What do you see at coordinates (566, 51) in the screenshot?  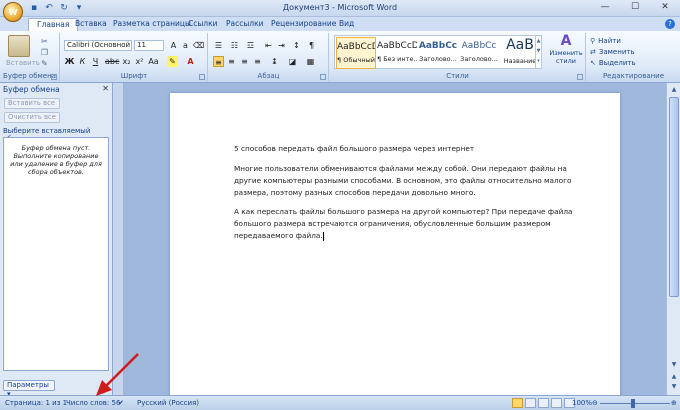 I see `change-styles-button: A Изменить стили` at bounding box center [566, 51].